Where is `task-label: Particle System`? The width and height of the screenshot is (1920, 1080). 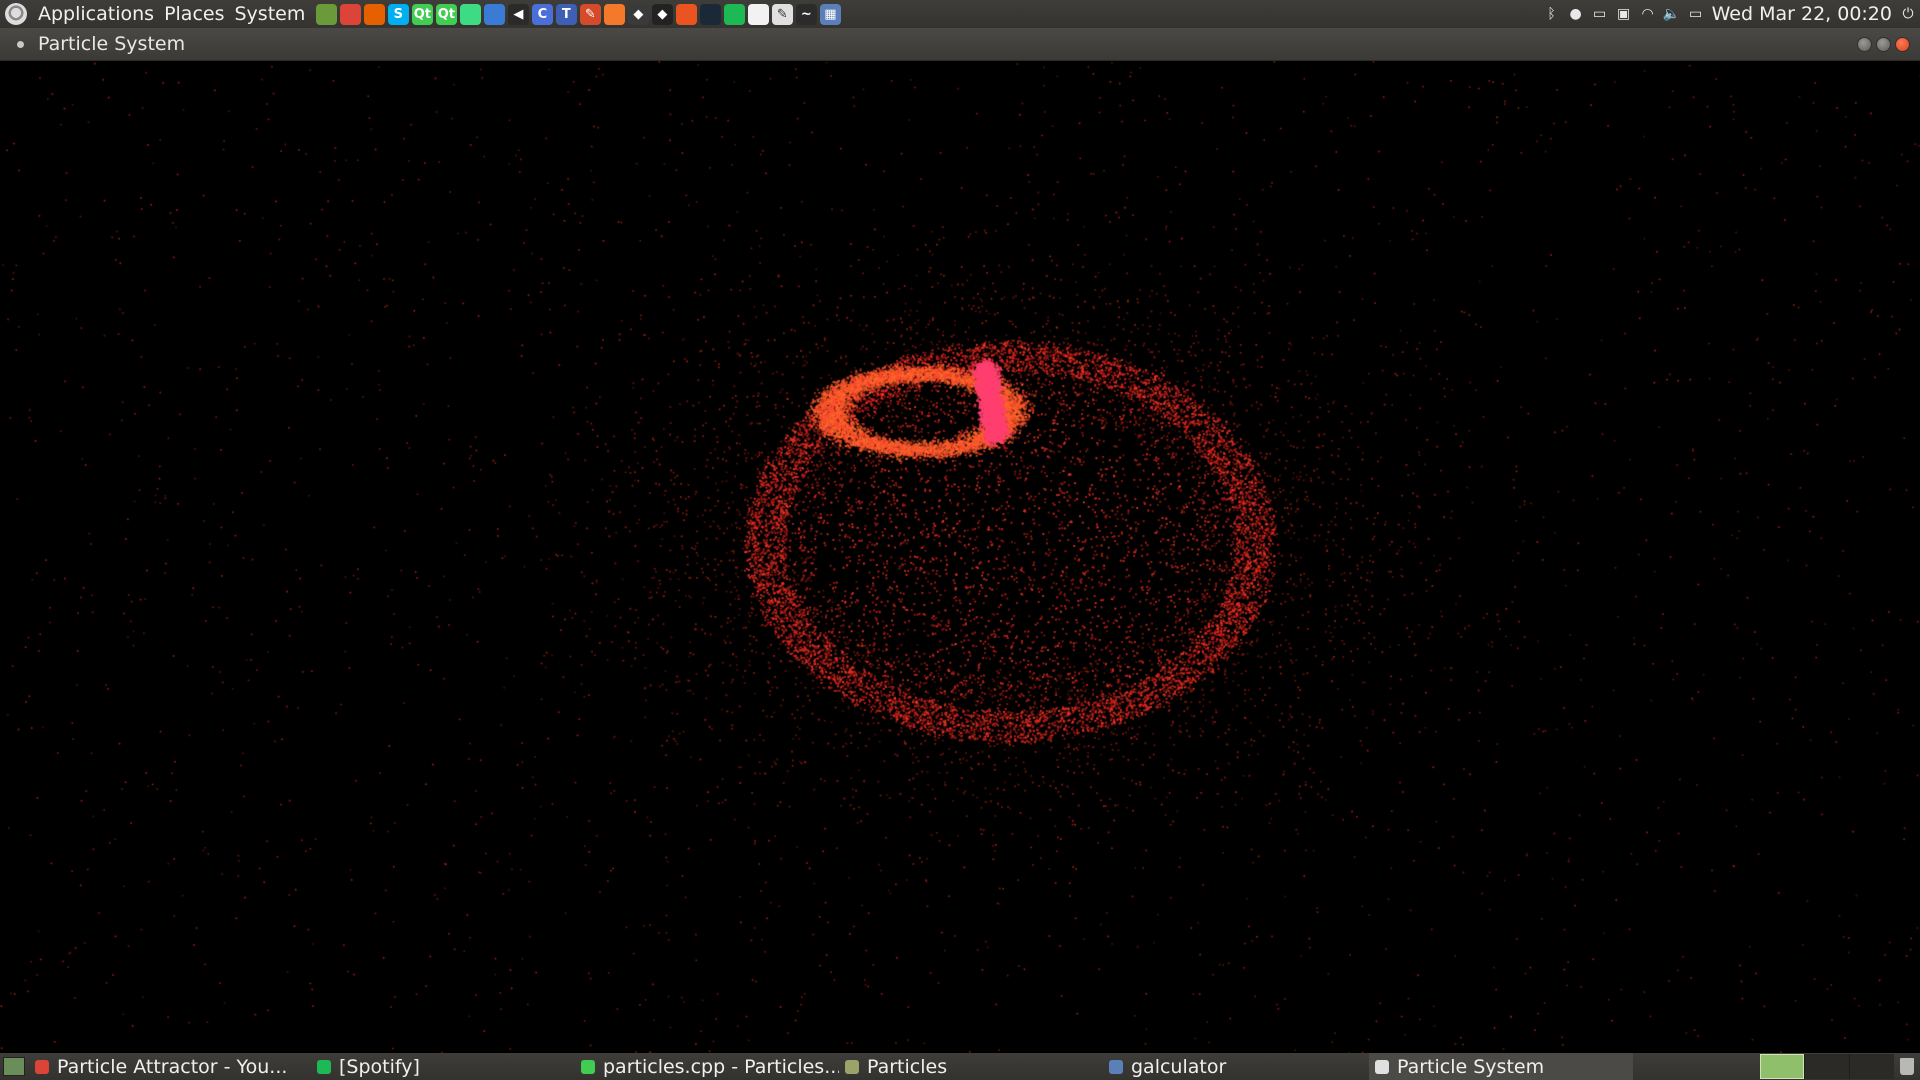 task-label: Particle System is located at coordinates (1471, 1066).